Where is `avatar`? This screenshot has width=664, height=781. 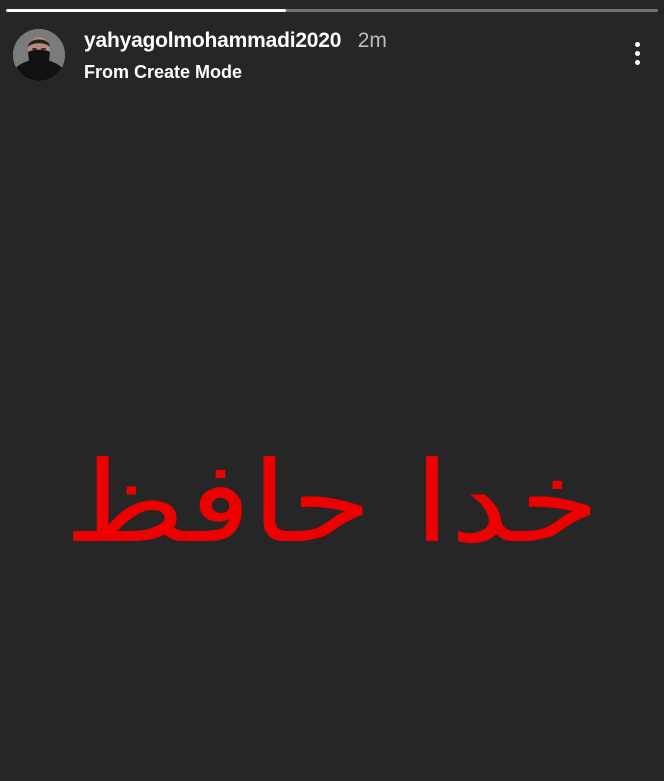 avatar is located at coordinates (39, 55).